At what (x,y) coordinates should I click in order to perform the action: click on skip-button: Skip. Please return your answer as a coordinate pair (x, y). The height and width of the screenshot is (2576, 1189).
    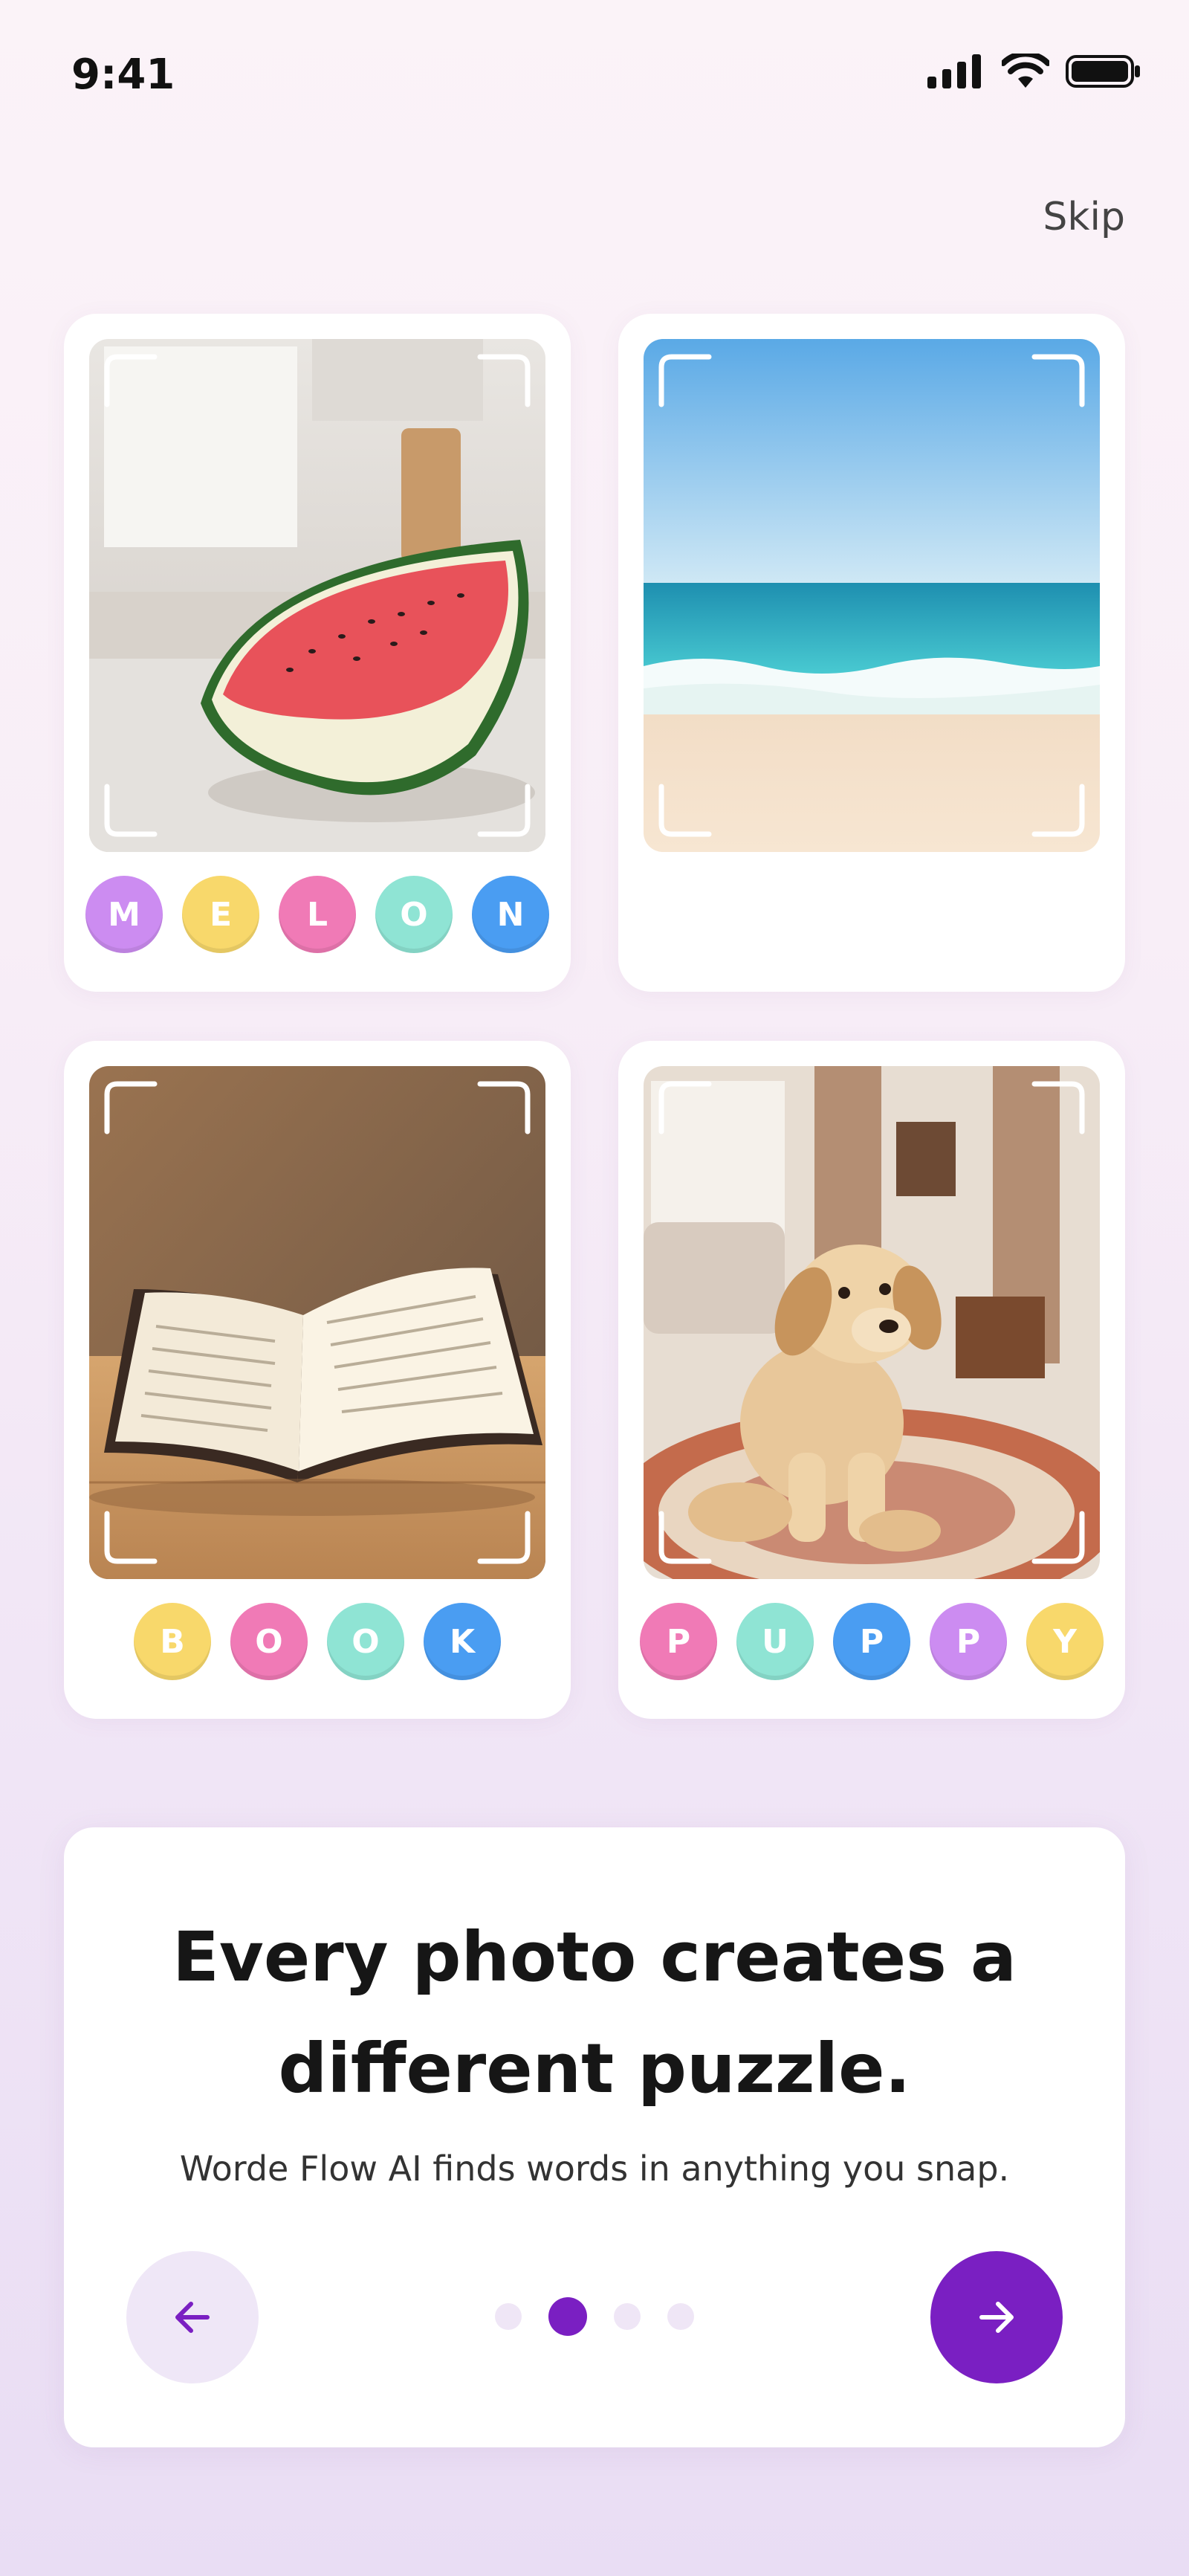
    Looking at the image, I should click on (1084, 217).